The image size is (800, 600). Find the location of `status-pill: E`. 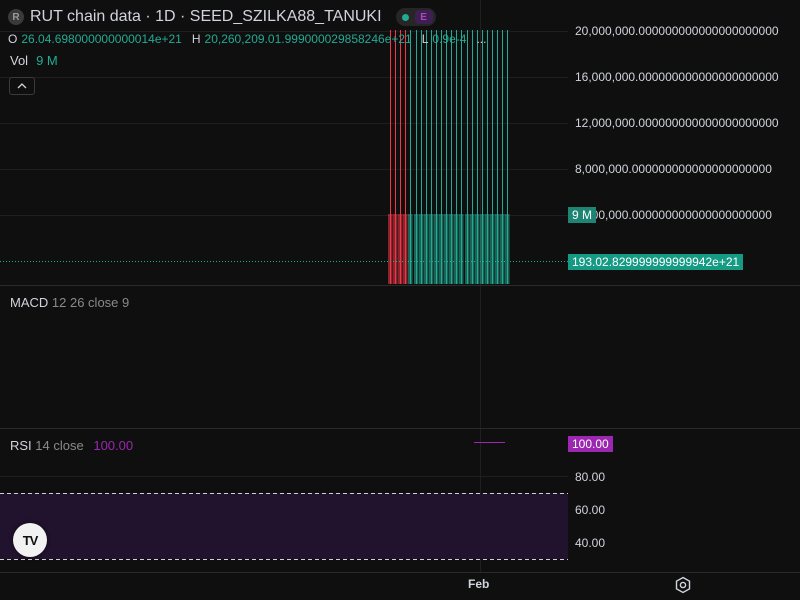

status-pill: E is located at coordinates (415, 17).